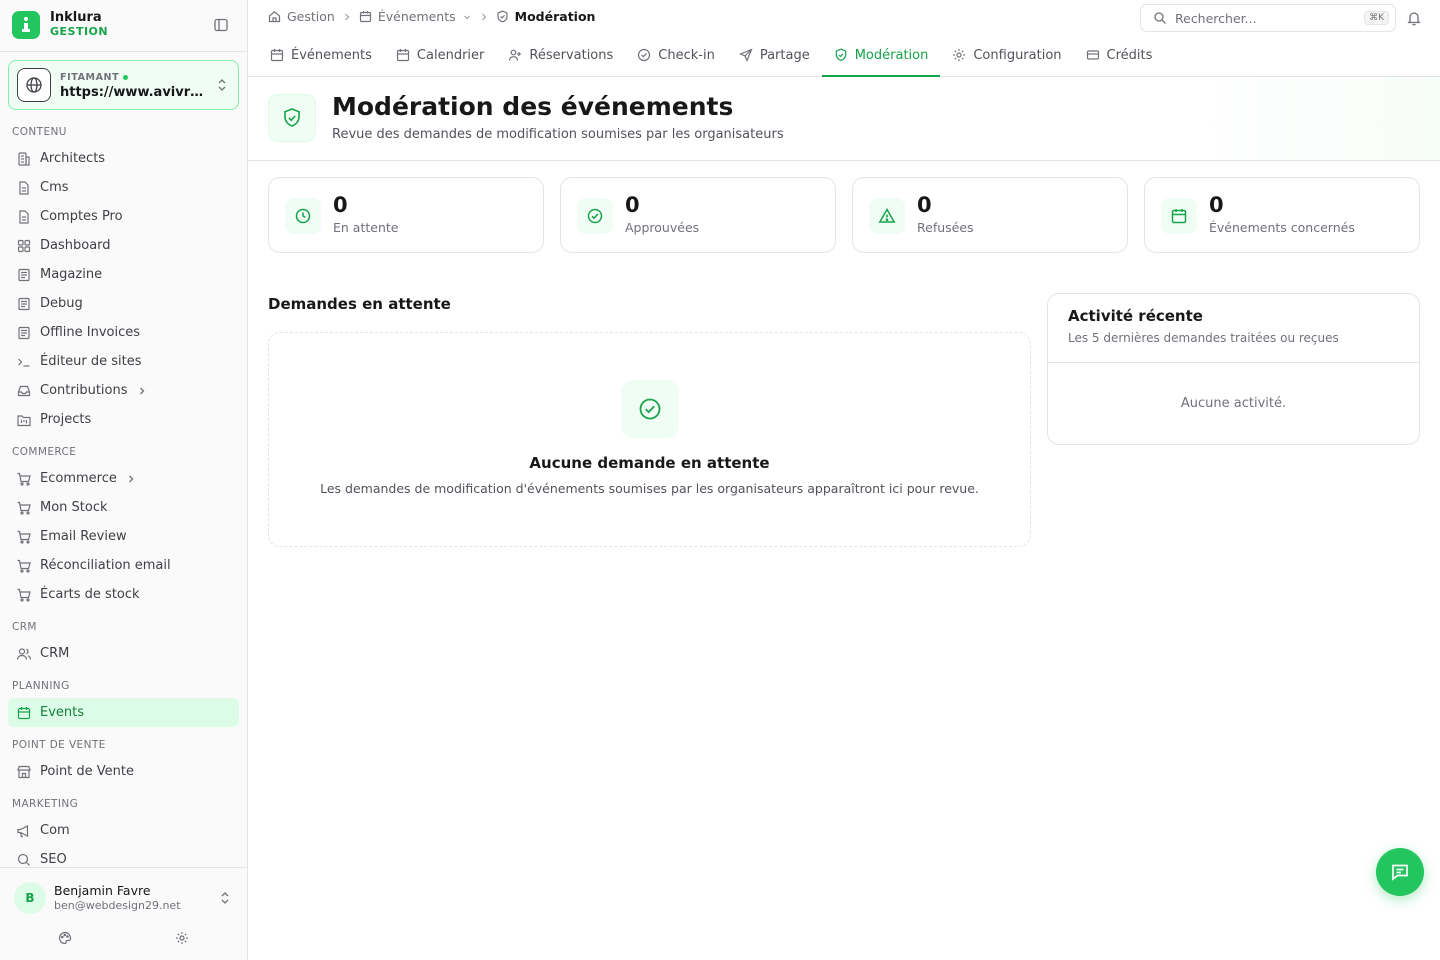 The width and height of the screenshot is (1440, 960). What do you see at coordinates (123, 303) in the screenshot?
I see `sidebar-item-debug: Debug` at bounding box center [123, 303].